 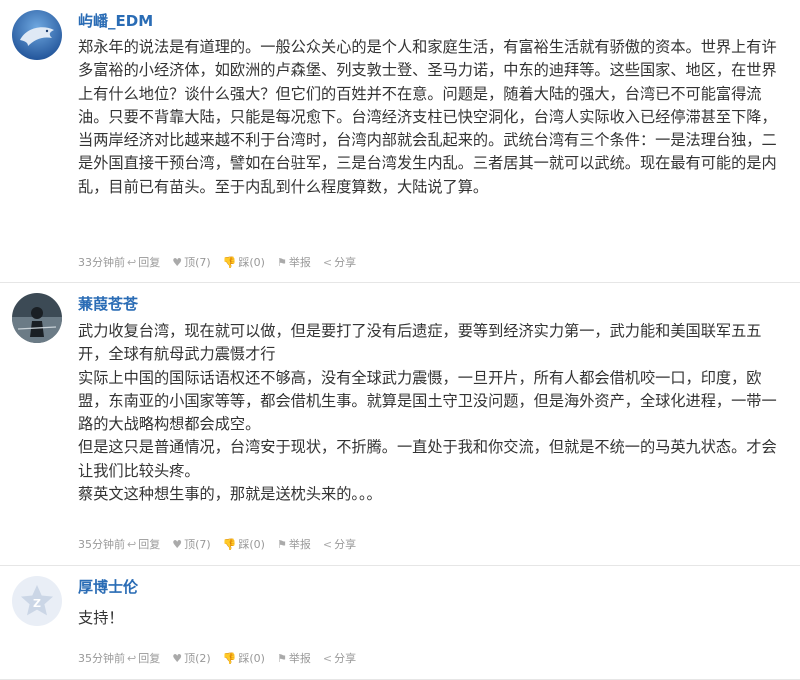 I want to click on comment-actions: 35分钟前 ↩ 回复 ♥ 顶(2) 👎 踩(0) ⚑ 举报 < 分享, so click(x=223, y=658).